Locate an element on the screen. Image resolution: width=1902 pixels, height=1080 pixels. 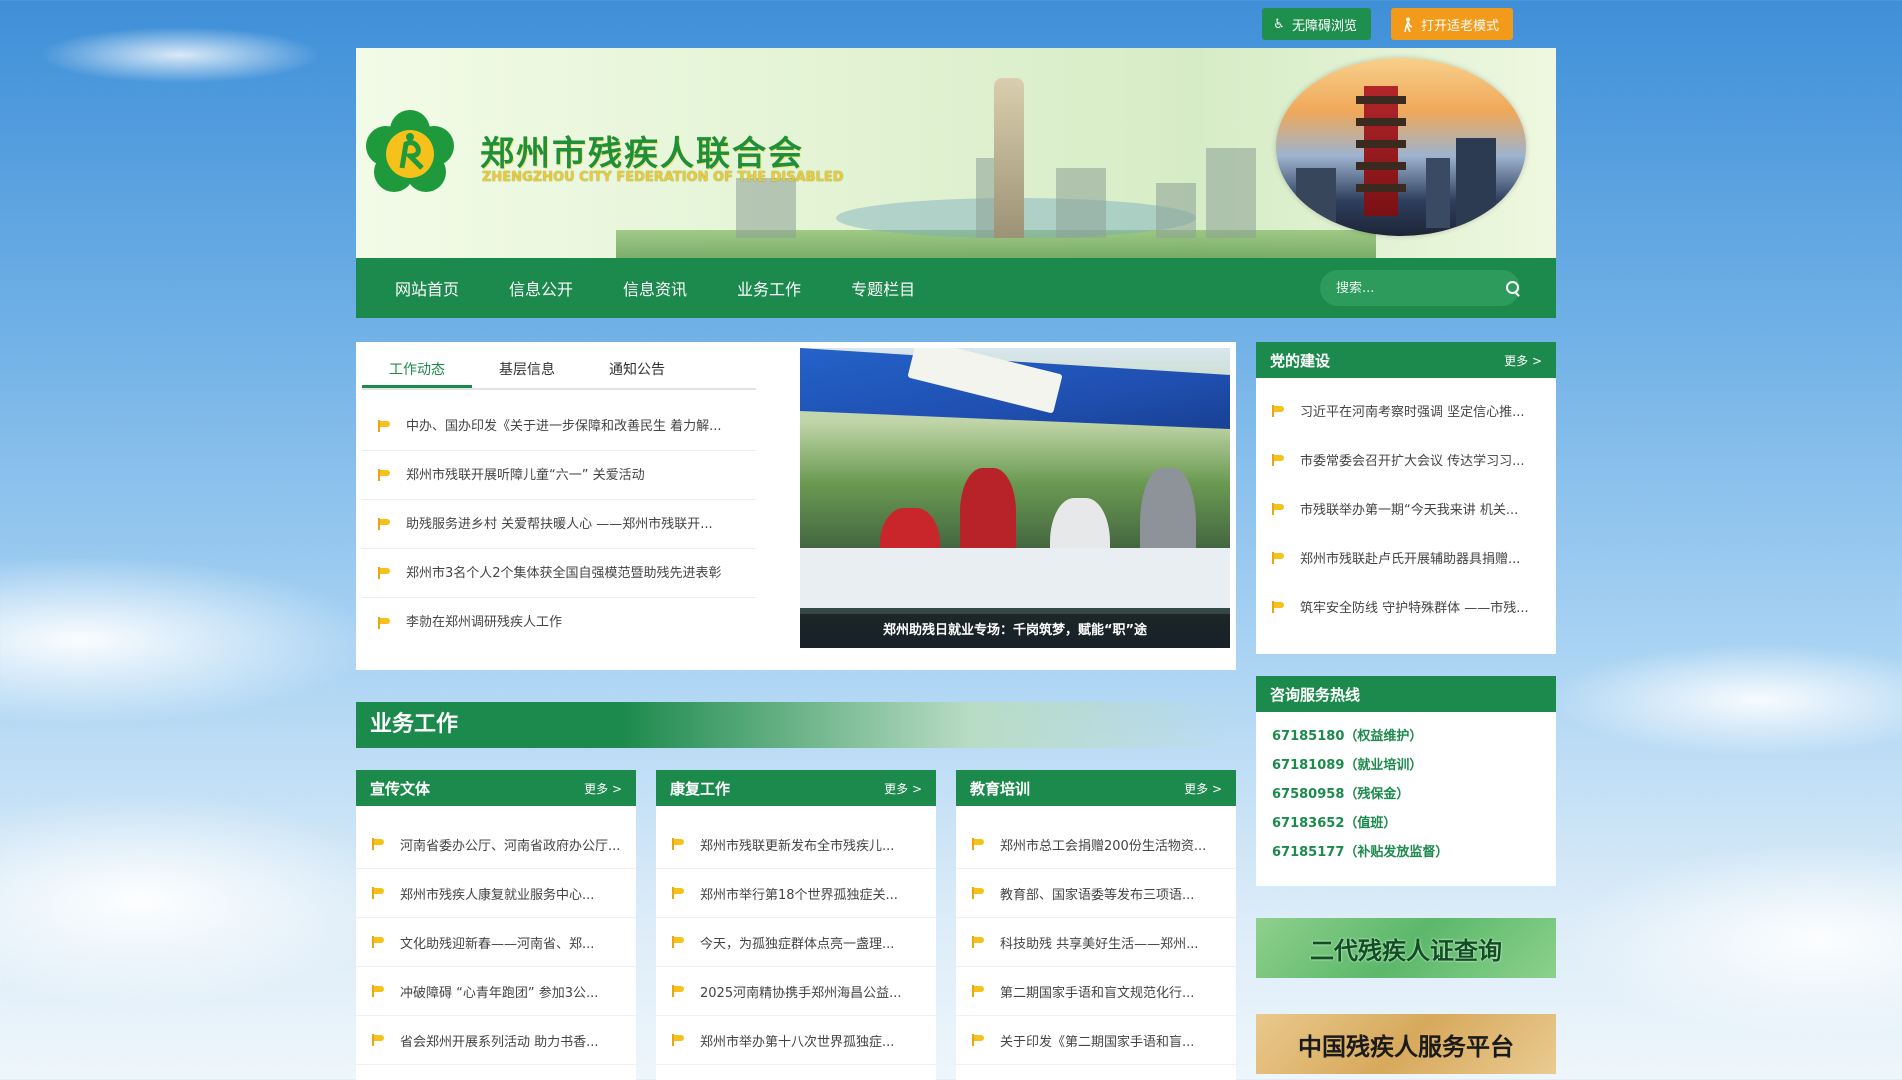
tab-notices: 通知公告 is located at coordinates (637, 369).